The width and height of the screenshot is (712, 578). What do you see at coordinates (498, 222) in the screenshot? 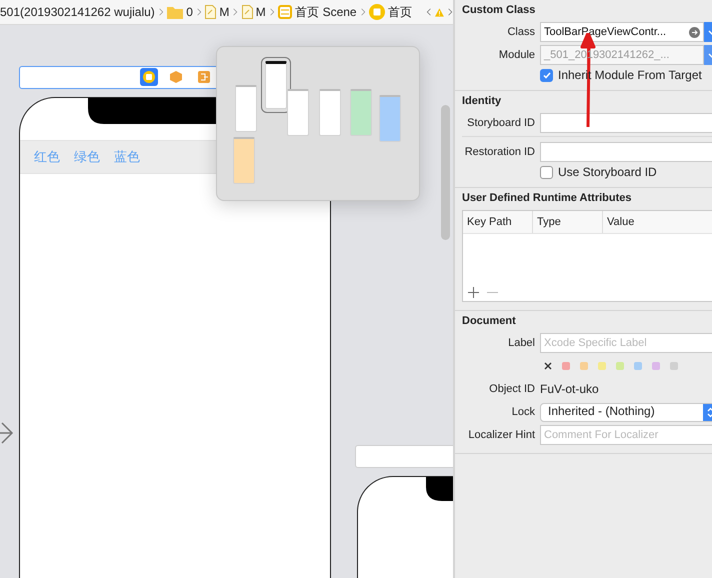
I see `column-header: Key Path` at bounding box center [498, 222].